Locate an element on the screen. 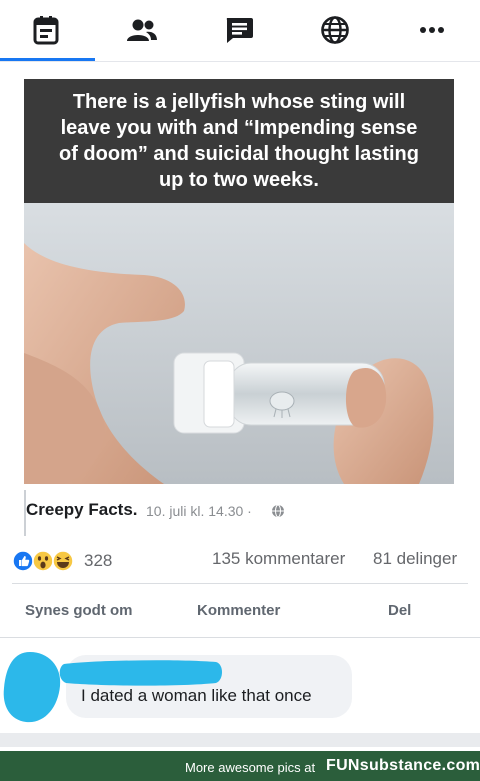 The width and height of the screenshot is (480, 781). more-icon is located at coordinates (432, 30).